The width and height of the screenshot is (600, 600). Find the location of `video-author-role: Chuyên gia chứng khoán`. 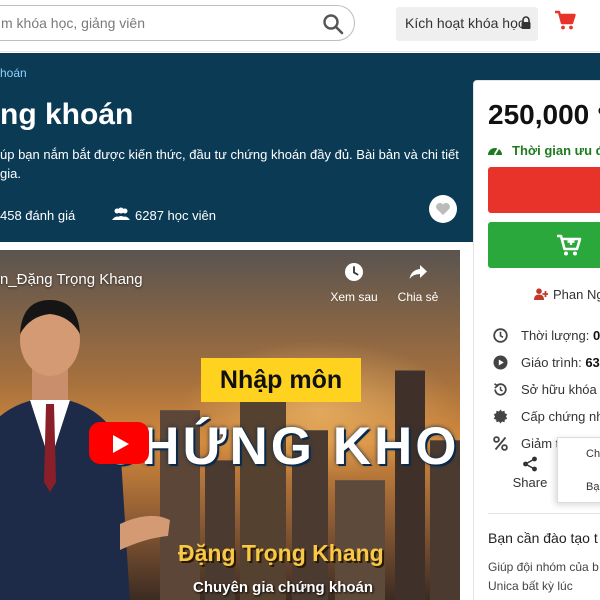

video-author-role: Chuyên gia chứng khoán is located at coordinates (283, 587).